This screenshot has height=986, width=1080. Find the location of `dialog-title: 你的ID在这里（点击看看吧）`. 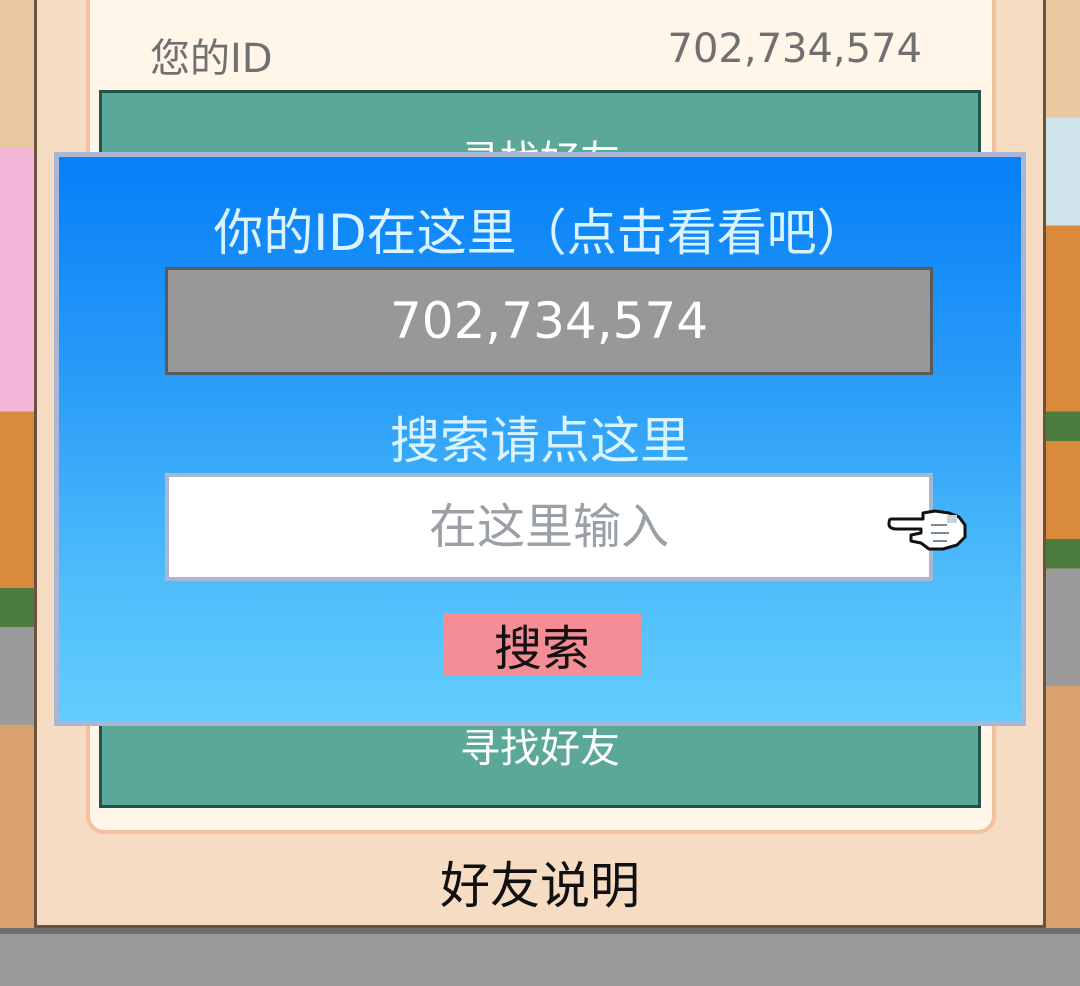

dialog-title: 你的ID在这里（点击看看吧） is located at coordinates (540, 233).